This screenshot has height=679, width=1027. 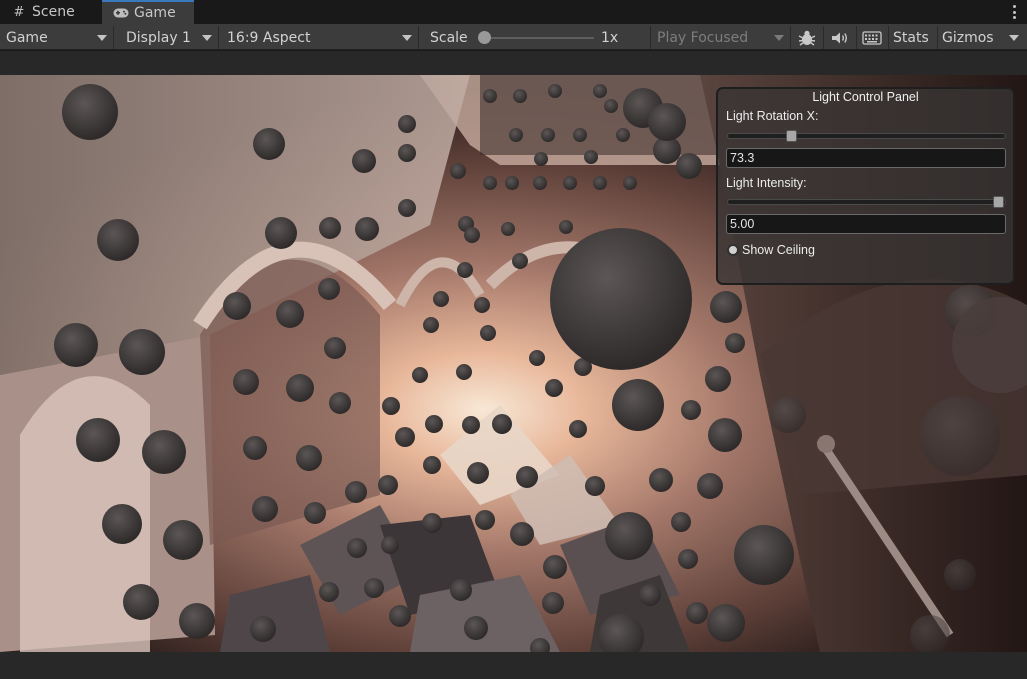 I want to click on gizmos-dropdown: Gizmos, so click(x=984, y=37).